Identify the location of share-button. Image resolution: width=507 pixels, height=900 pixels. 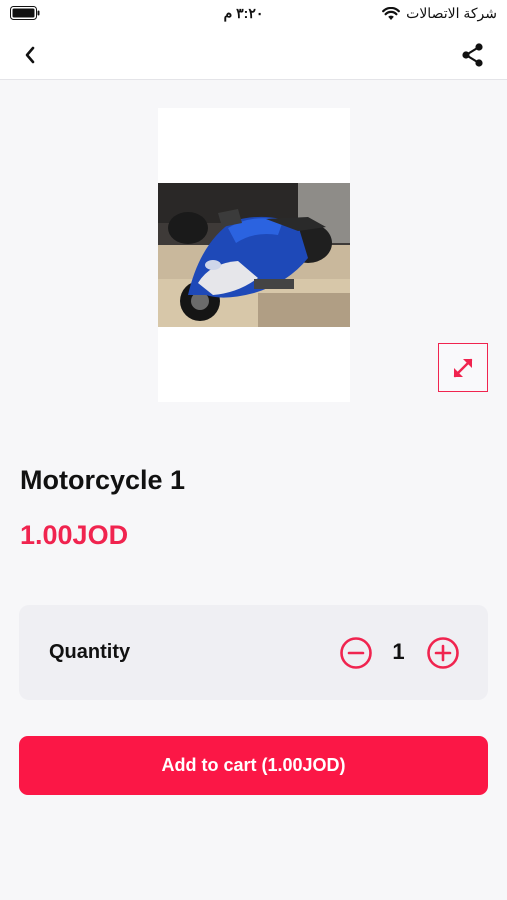
(473, 55).